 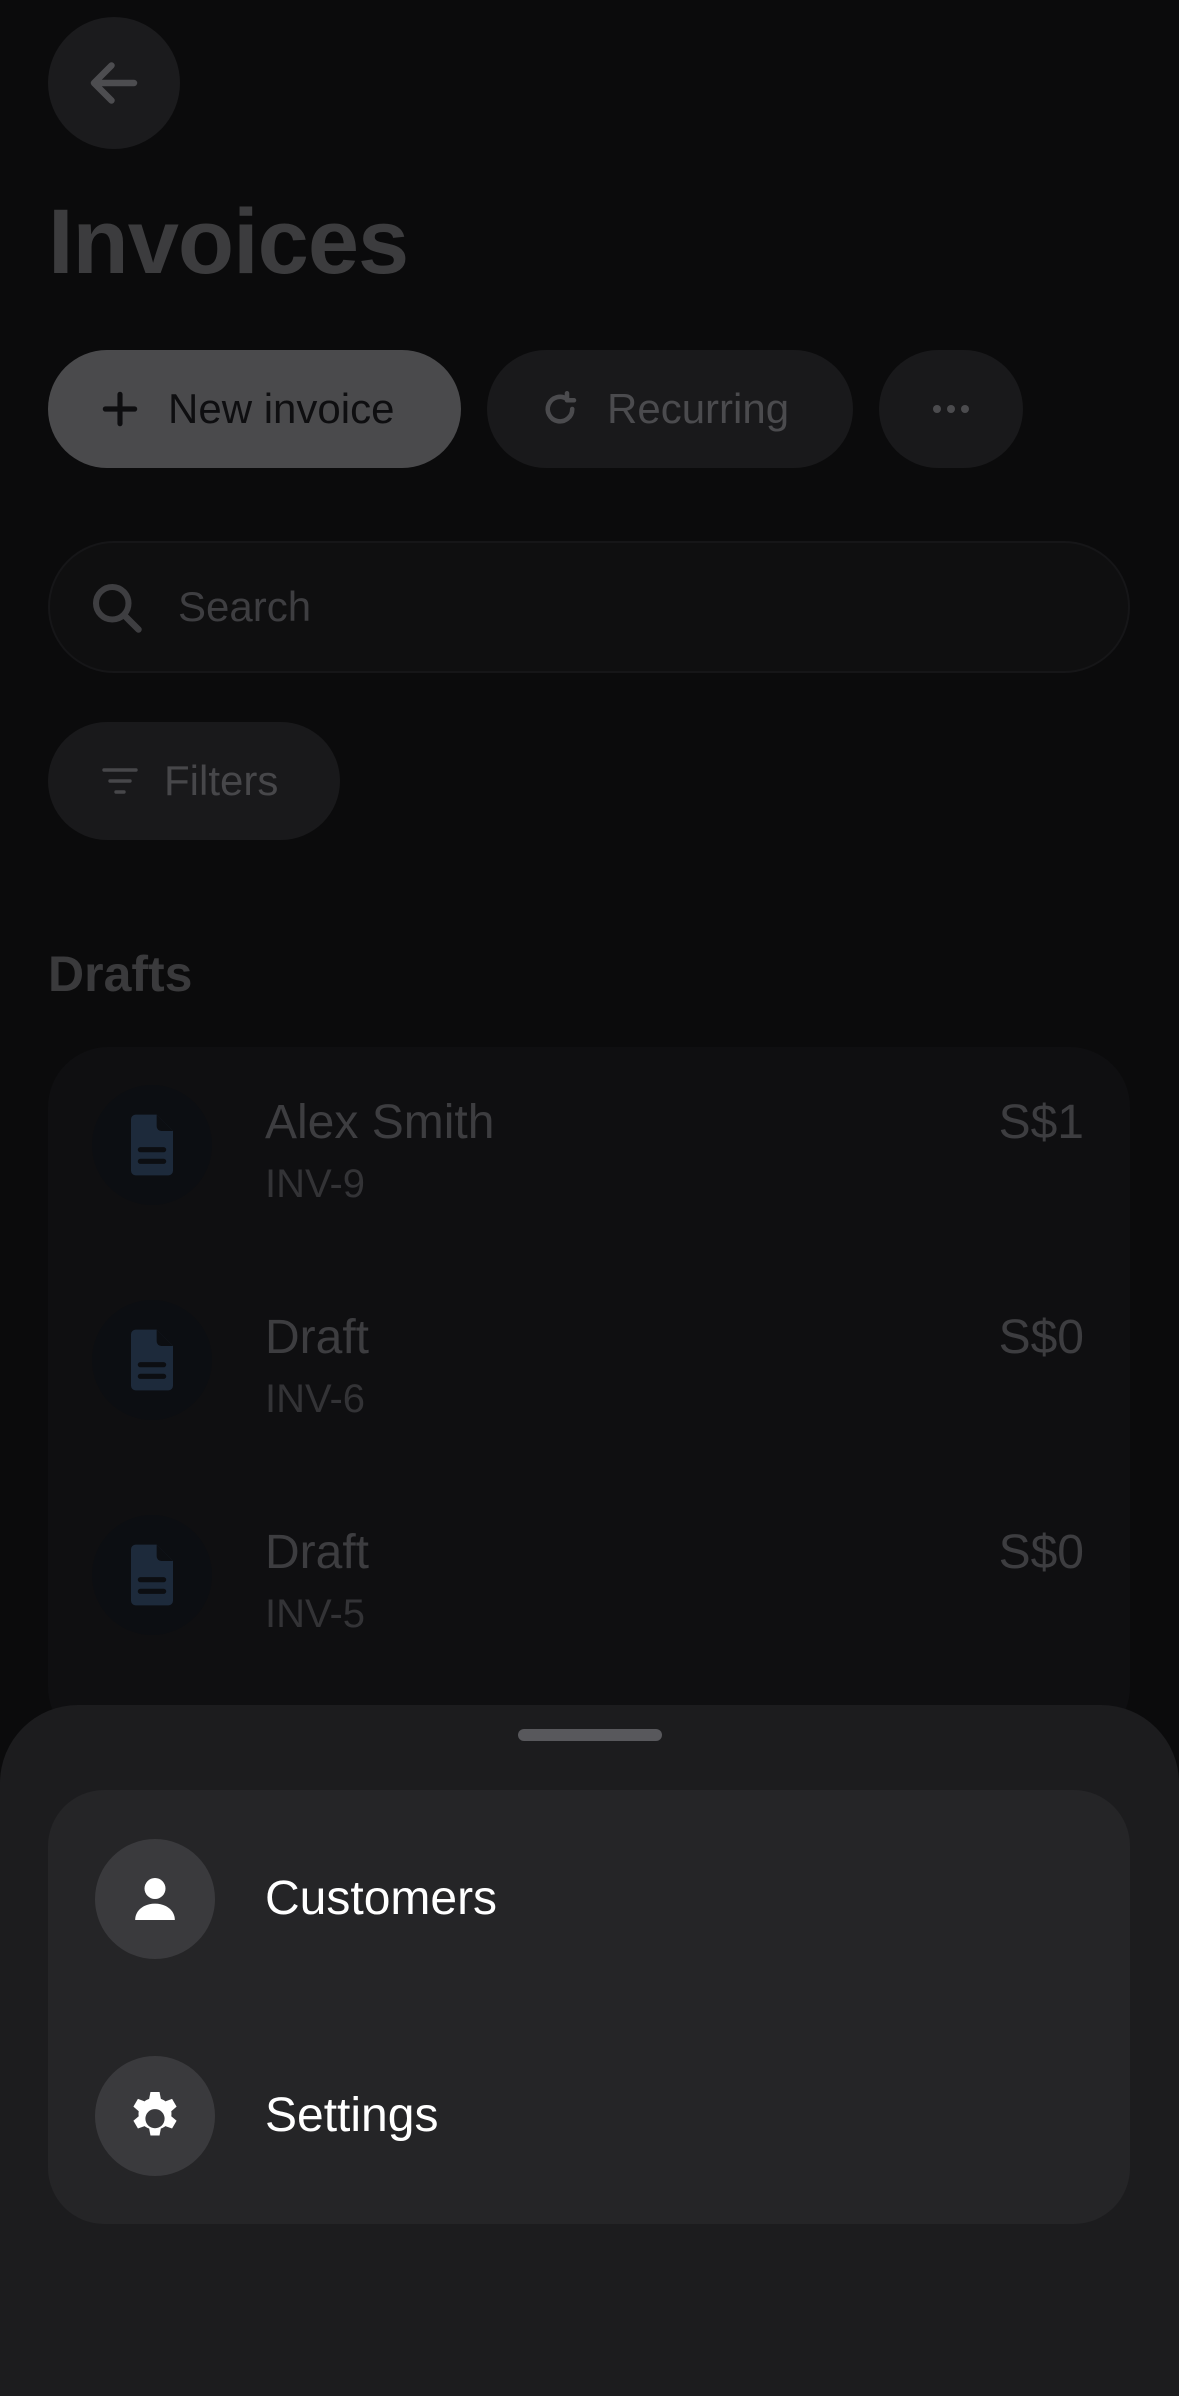 What do you see at coordinates (698, 408) in the screenshot?
I see `recurring-label: Recurring` at bounding box center [698, 408].